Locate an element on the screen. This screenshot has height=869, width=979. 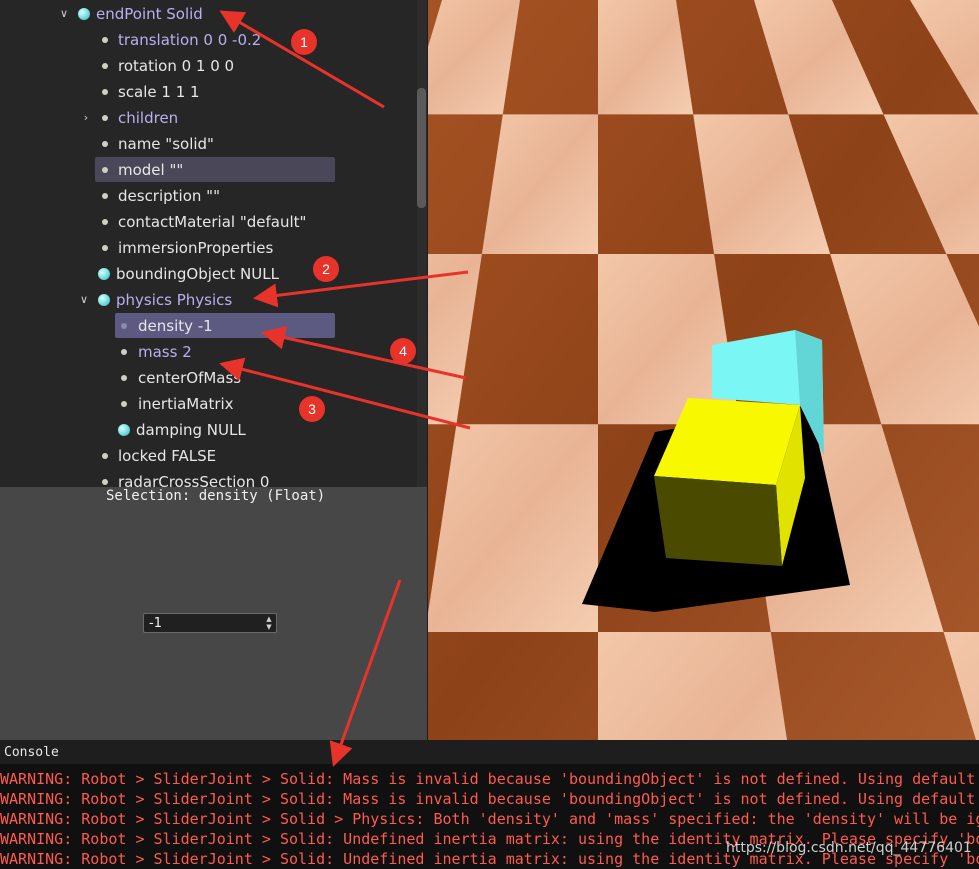
tree-item-density: density -1 is located at coordinates (208, 326).